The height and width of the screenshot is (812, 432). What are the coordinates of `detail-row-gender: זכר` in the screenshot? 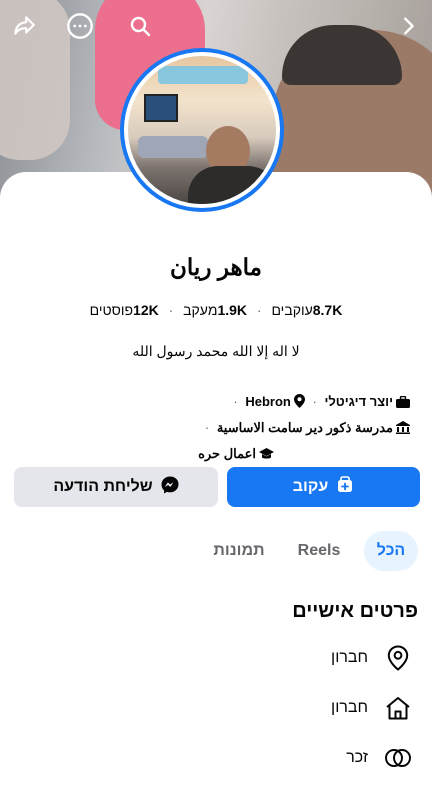 It's located at (212, 758).